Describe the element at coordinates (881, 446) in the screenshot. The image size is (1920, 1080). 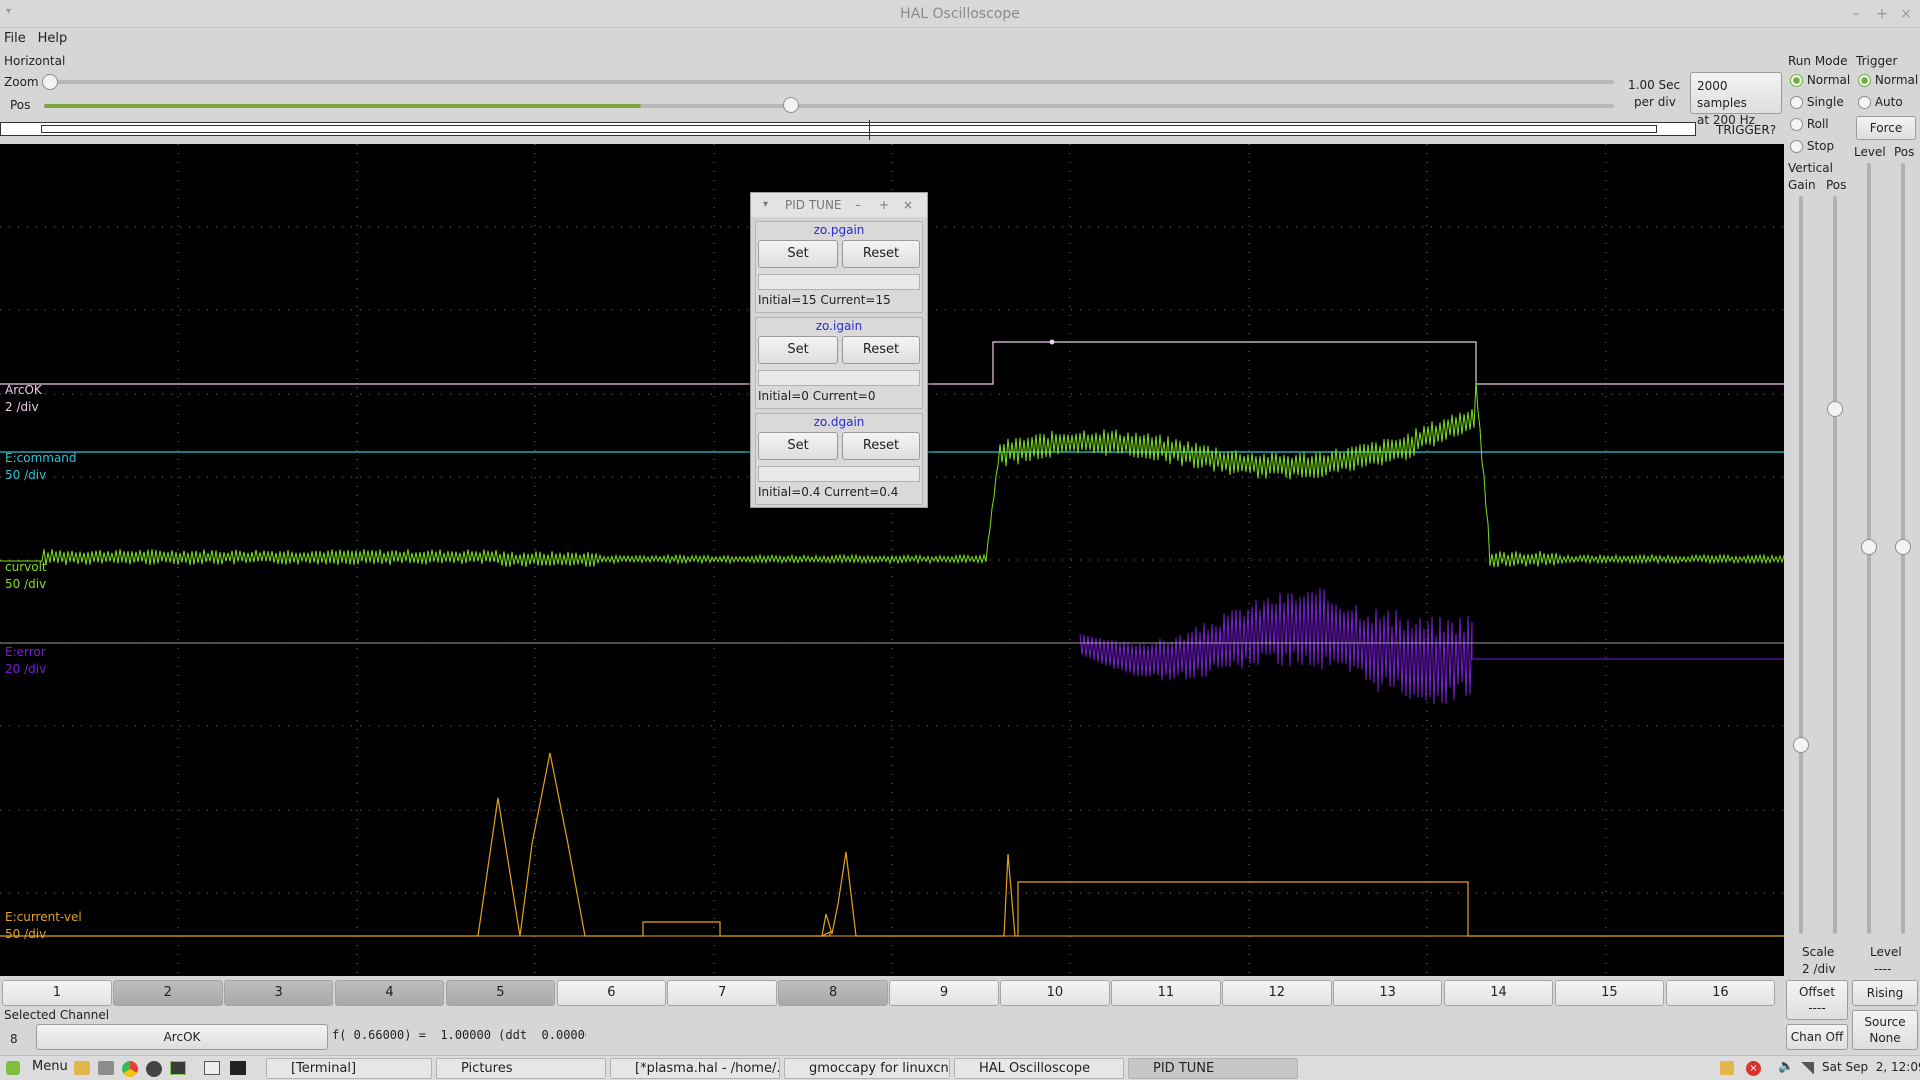
I see `dgain-reset-button: Reset` at that location.